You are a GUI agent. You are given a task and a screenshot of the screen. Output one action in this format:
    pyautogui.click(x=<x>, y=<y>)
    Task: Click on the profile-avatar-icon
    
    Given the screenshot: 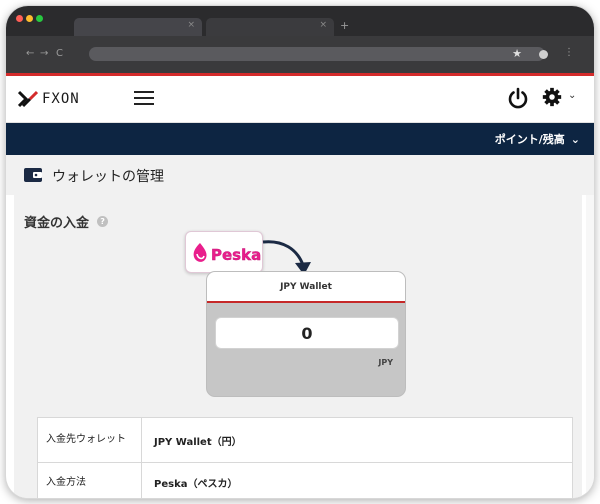 What is the action you would take?
    pyautogui.click(x=543, y=54)
    